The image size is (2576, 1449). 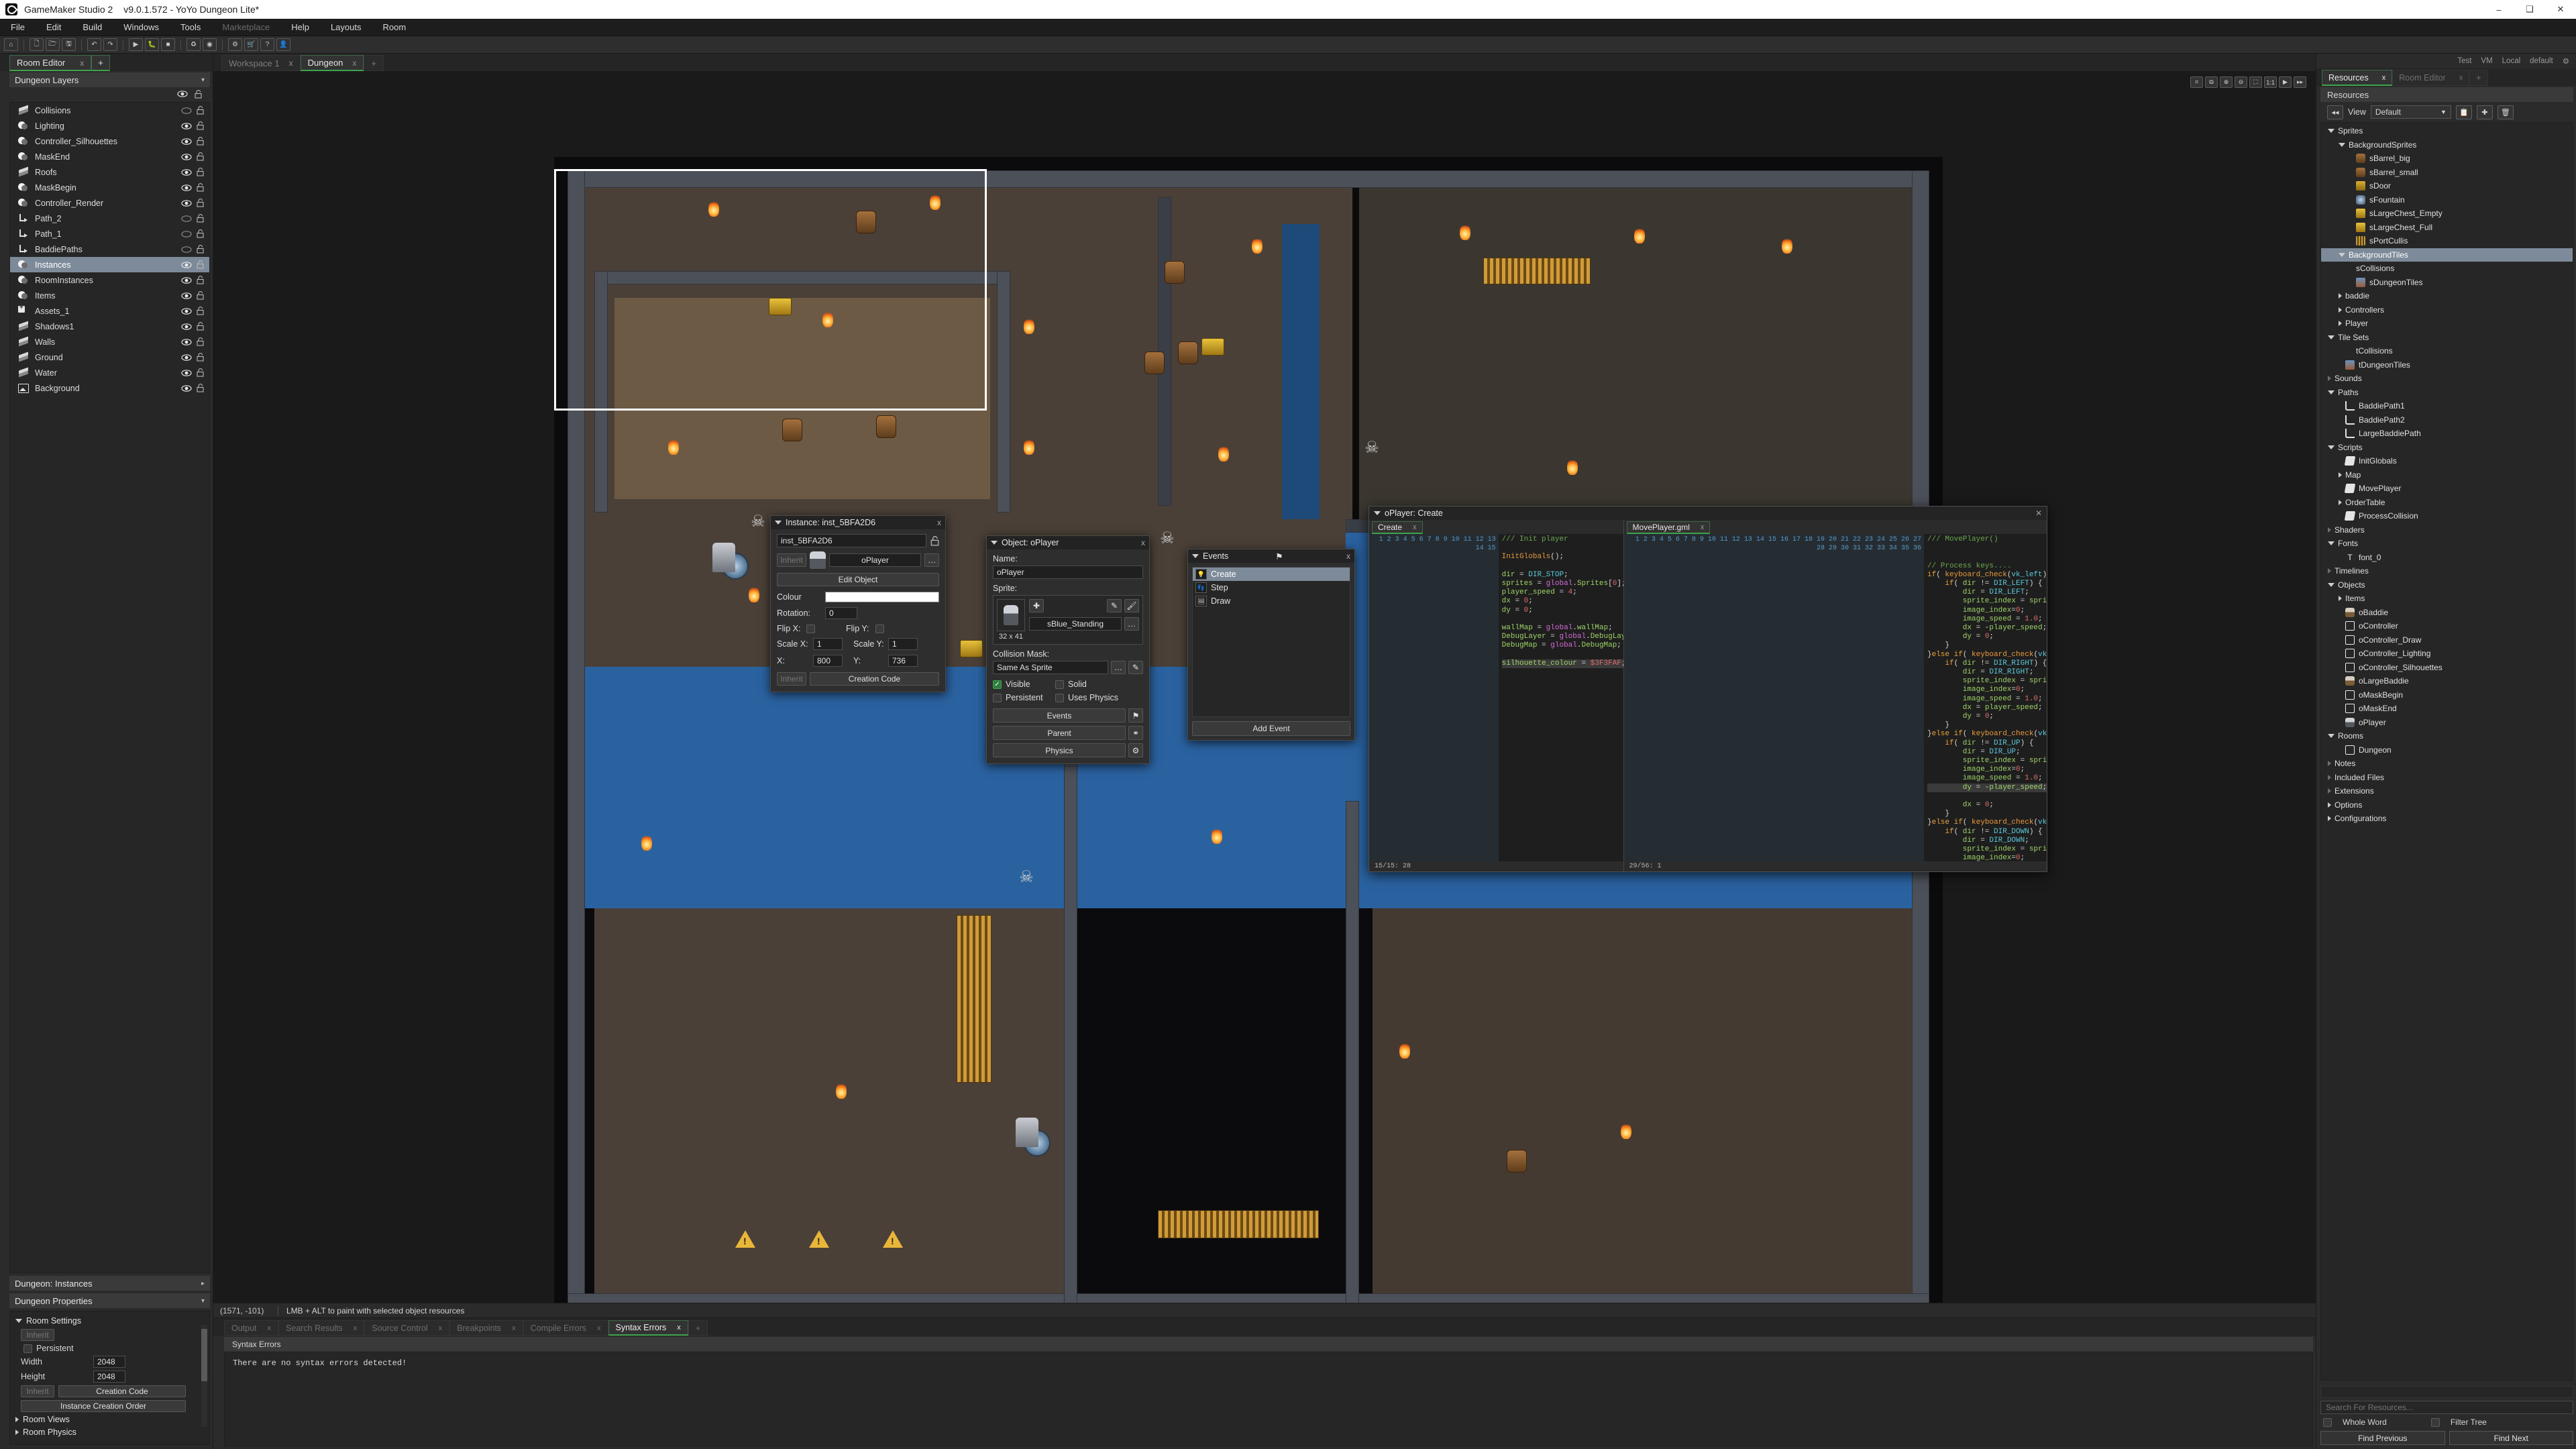 I want to click on layer-row: Walls, so click(x=109, y=342).